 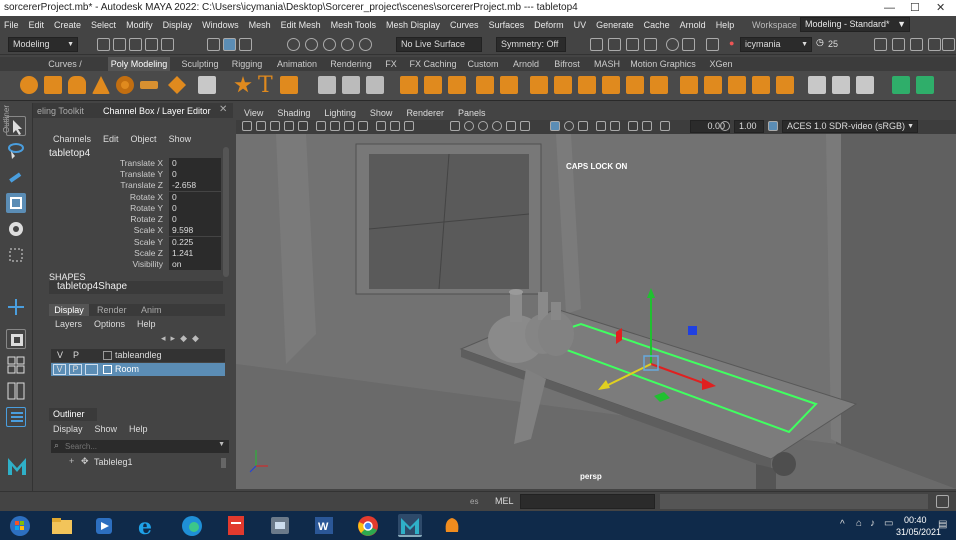 I want to click on snap-curve-icon, so click(x=311, y=44).